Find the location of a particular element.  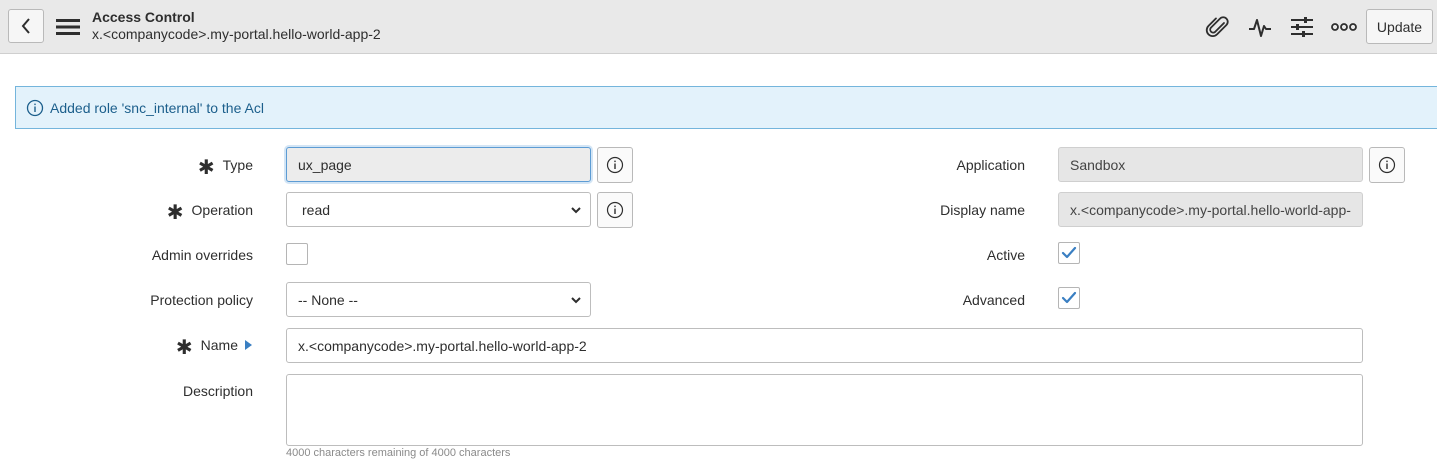

page-title: Access Control is located at coordinates (143, 17).